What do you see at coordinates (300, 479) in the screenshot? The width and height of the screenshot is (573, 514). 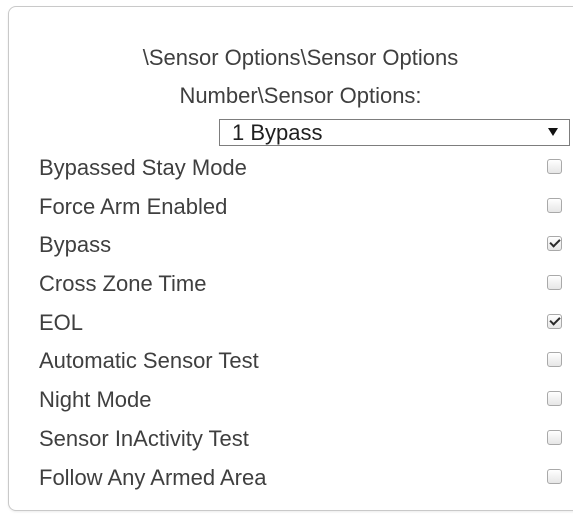 I see `option-row: Follow Any Armed Area` at bounding box center [300, 479].